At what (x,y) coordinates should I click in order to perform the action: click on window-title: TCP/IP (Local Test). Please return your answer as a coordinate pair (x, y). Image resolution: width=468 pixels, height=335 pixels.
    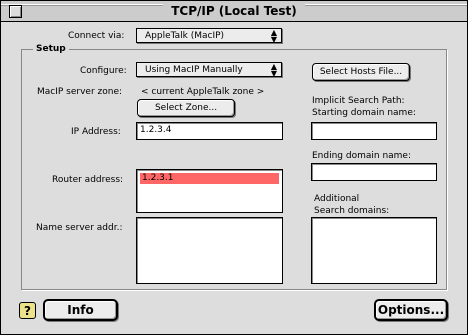
    Looking at the image, I should click on (234, 11).